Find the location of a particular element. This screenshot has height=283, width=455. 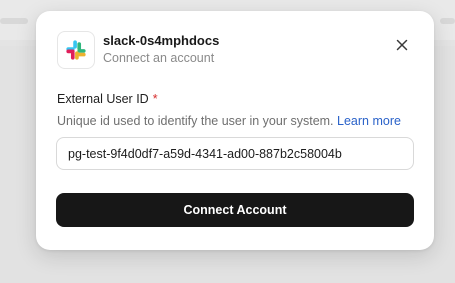

slack-logo-graphic is located at coordinates (76, 50).